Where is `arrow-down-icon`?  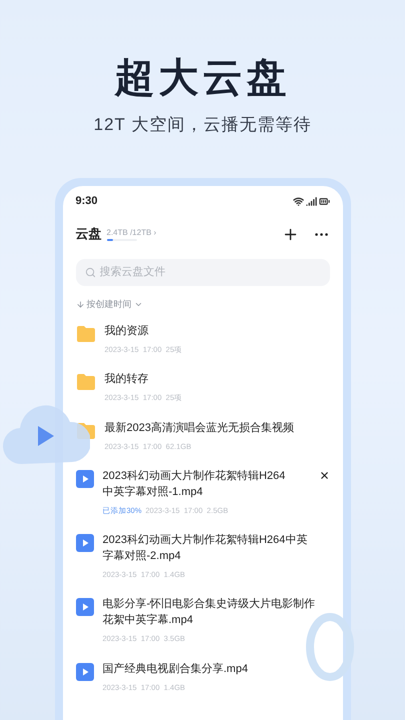
arrow-down-icon is located at coordinates (80, 304).